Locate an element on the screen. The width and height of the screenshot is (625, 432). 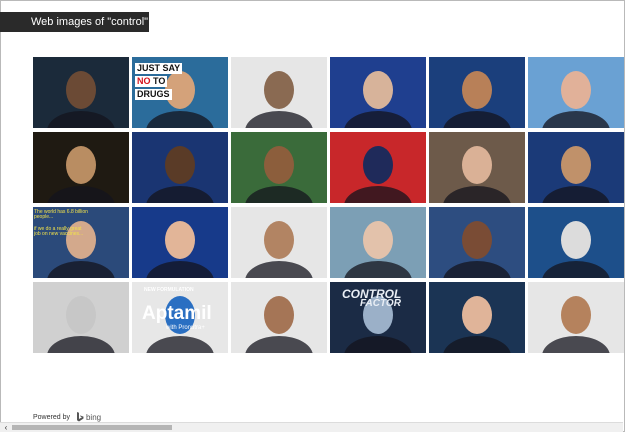
image-older-man-thumbnail is located at coordinates (477, 167).